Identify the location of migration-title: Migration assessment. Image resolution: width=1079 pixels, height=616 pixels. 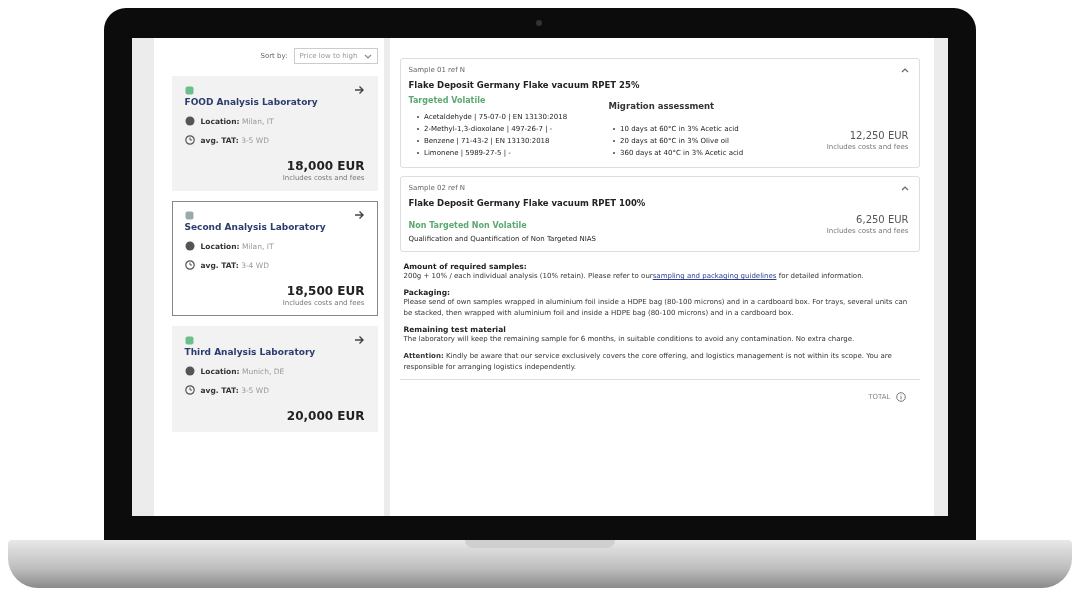
(662, 106).